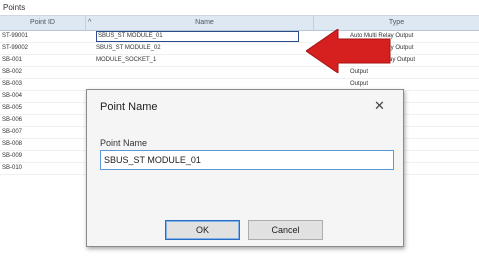  I want to click on ok-button: OK, so click(202, 230).